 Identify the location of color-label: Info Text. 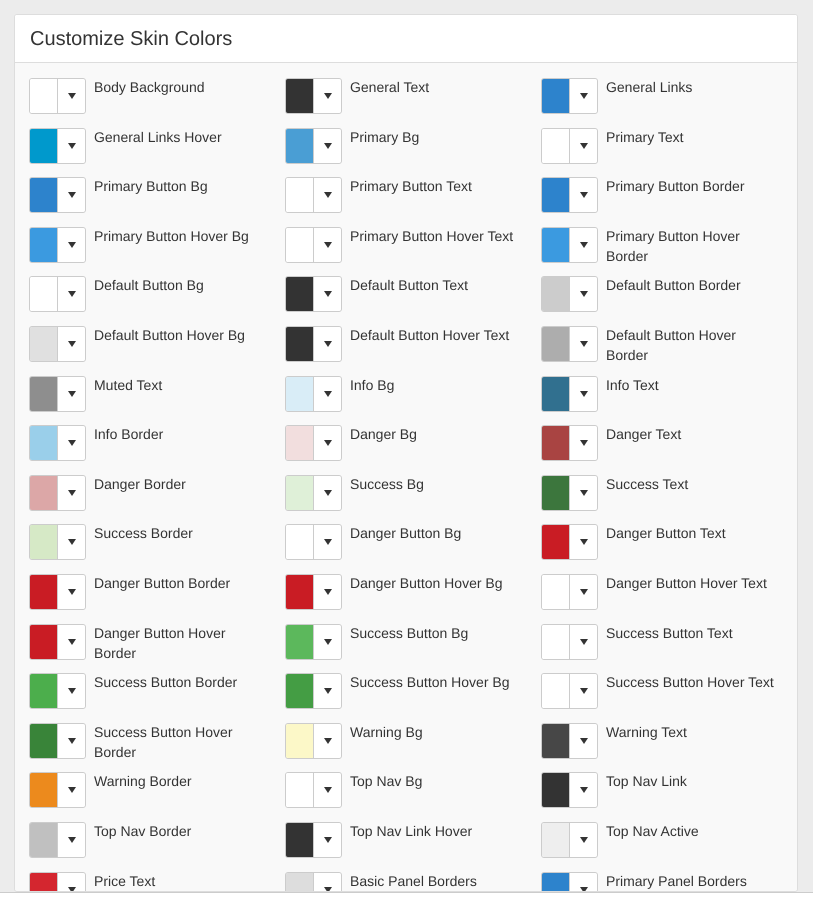
(633, 385).